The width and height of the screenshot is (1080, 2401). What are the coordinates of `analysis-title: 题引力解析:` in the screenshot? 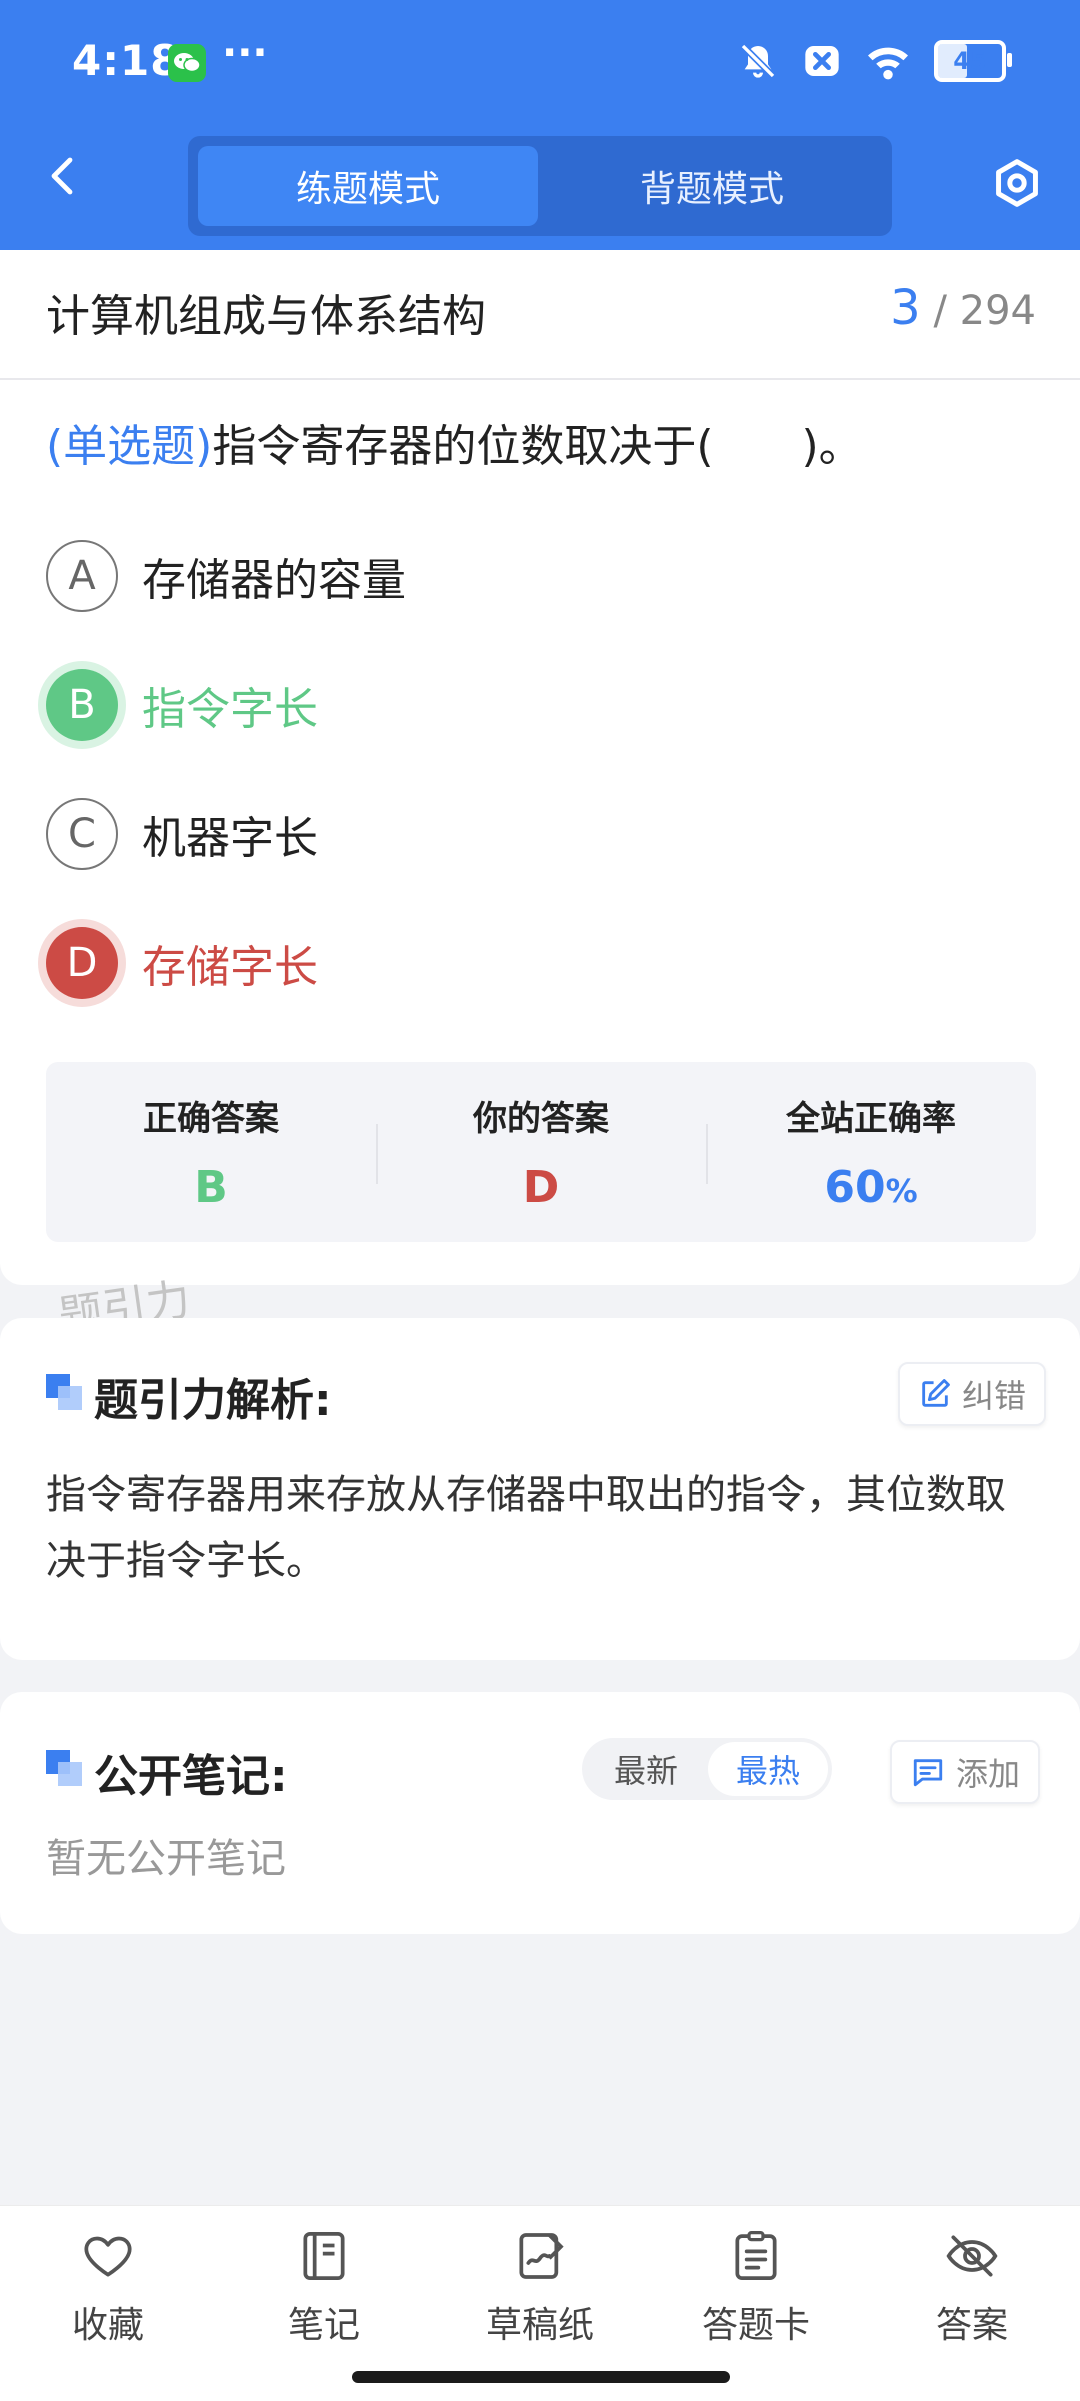 It's located at (213, 1400).